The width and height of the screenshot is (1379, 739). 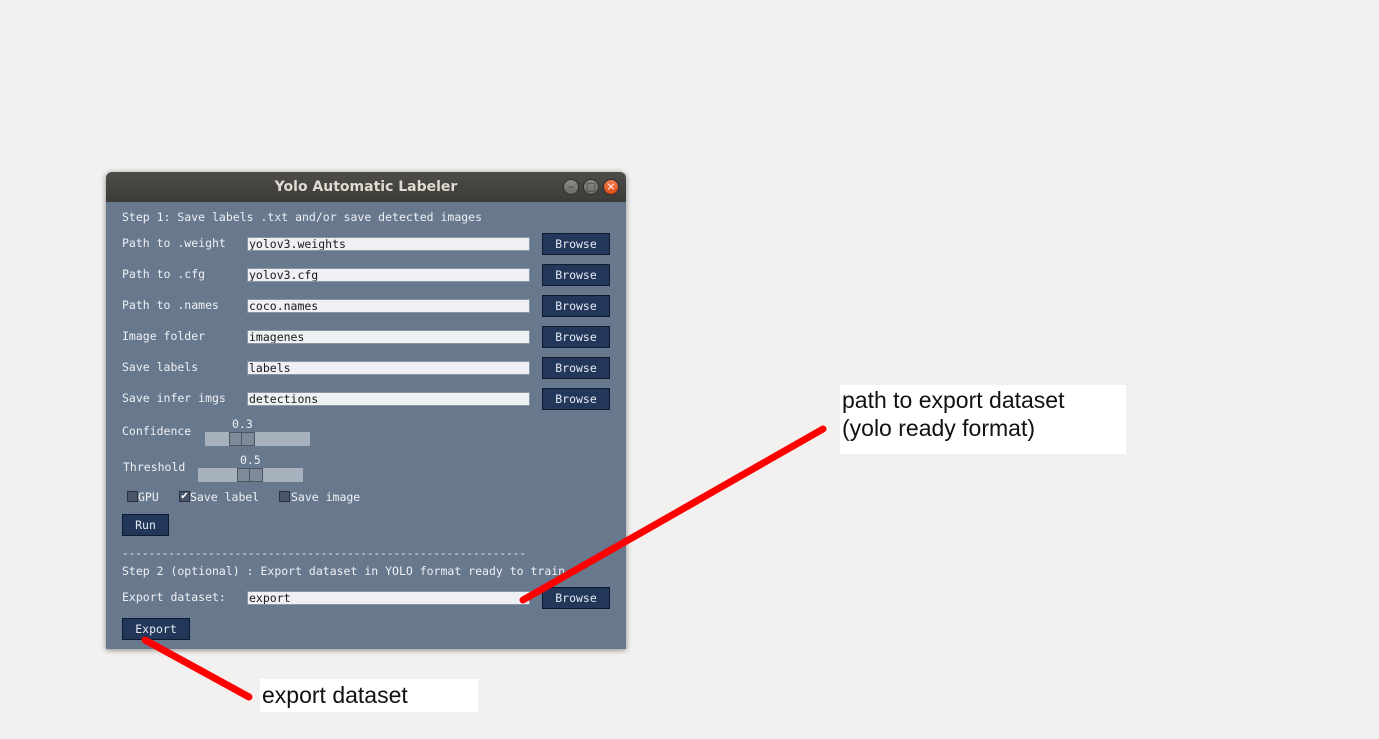 What do you see at coordinates (369, 695) in the screenshot?
I see `export-annotation-note: export dataset` at bounding box center [369, 695].